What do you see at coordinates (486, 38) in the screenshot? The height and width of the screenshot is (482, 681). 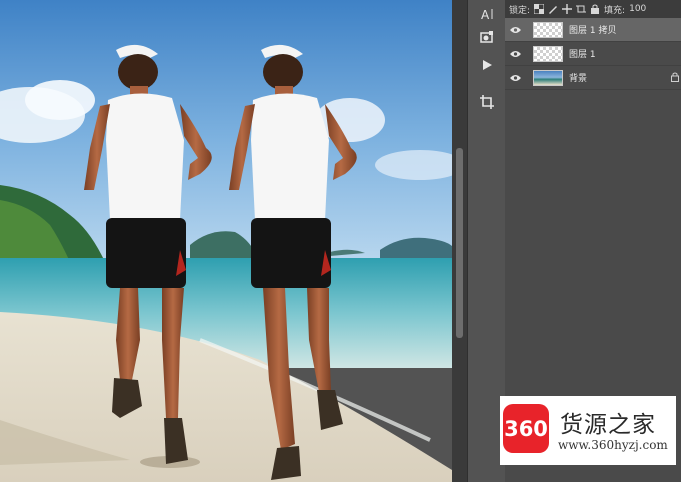 I see `3d-object-icon` at bounding box center [486, 38].